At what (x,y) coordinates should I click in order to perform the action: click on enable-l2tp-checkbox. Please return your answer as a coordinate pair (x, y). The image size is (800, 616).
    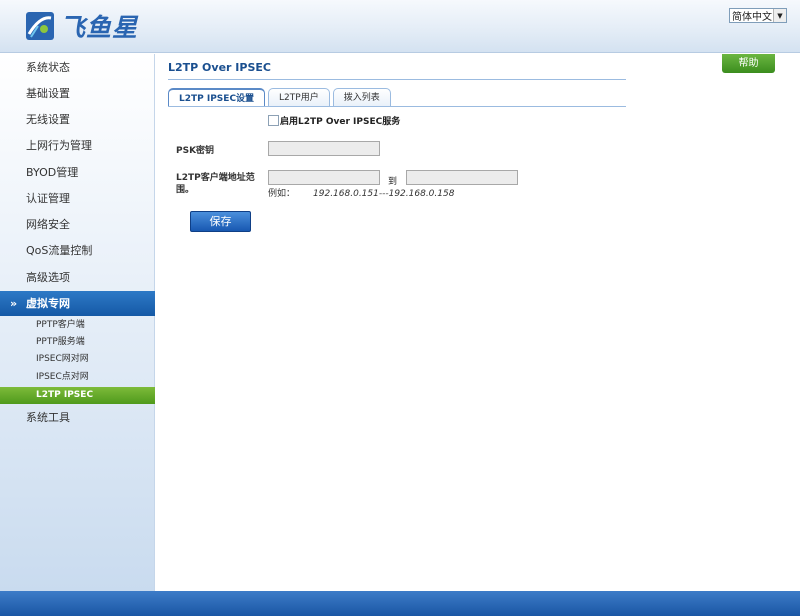
    Looking at the image, I should click on (273, 120).